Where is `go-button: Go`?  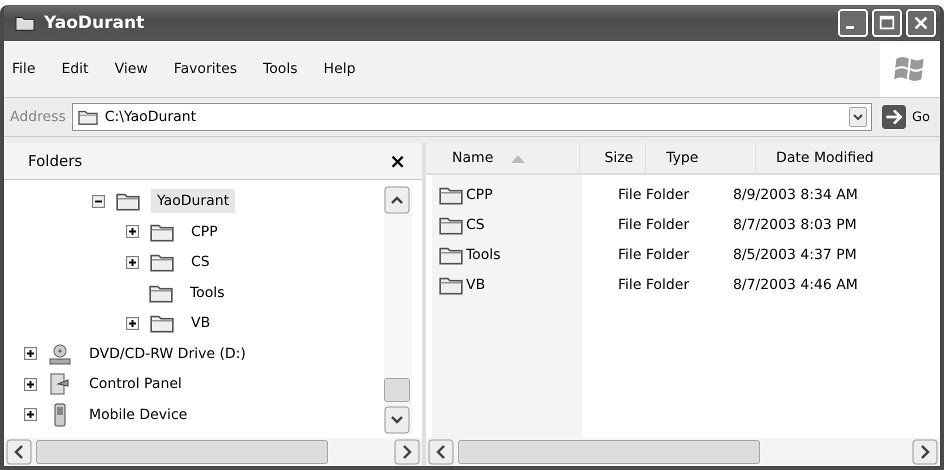 go-button: Go is located at coordinates (906, 117).